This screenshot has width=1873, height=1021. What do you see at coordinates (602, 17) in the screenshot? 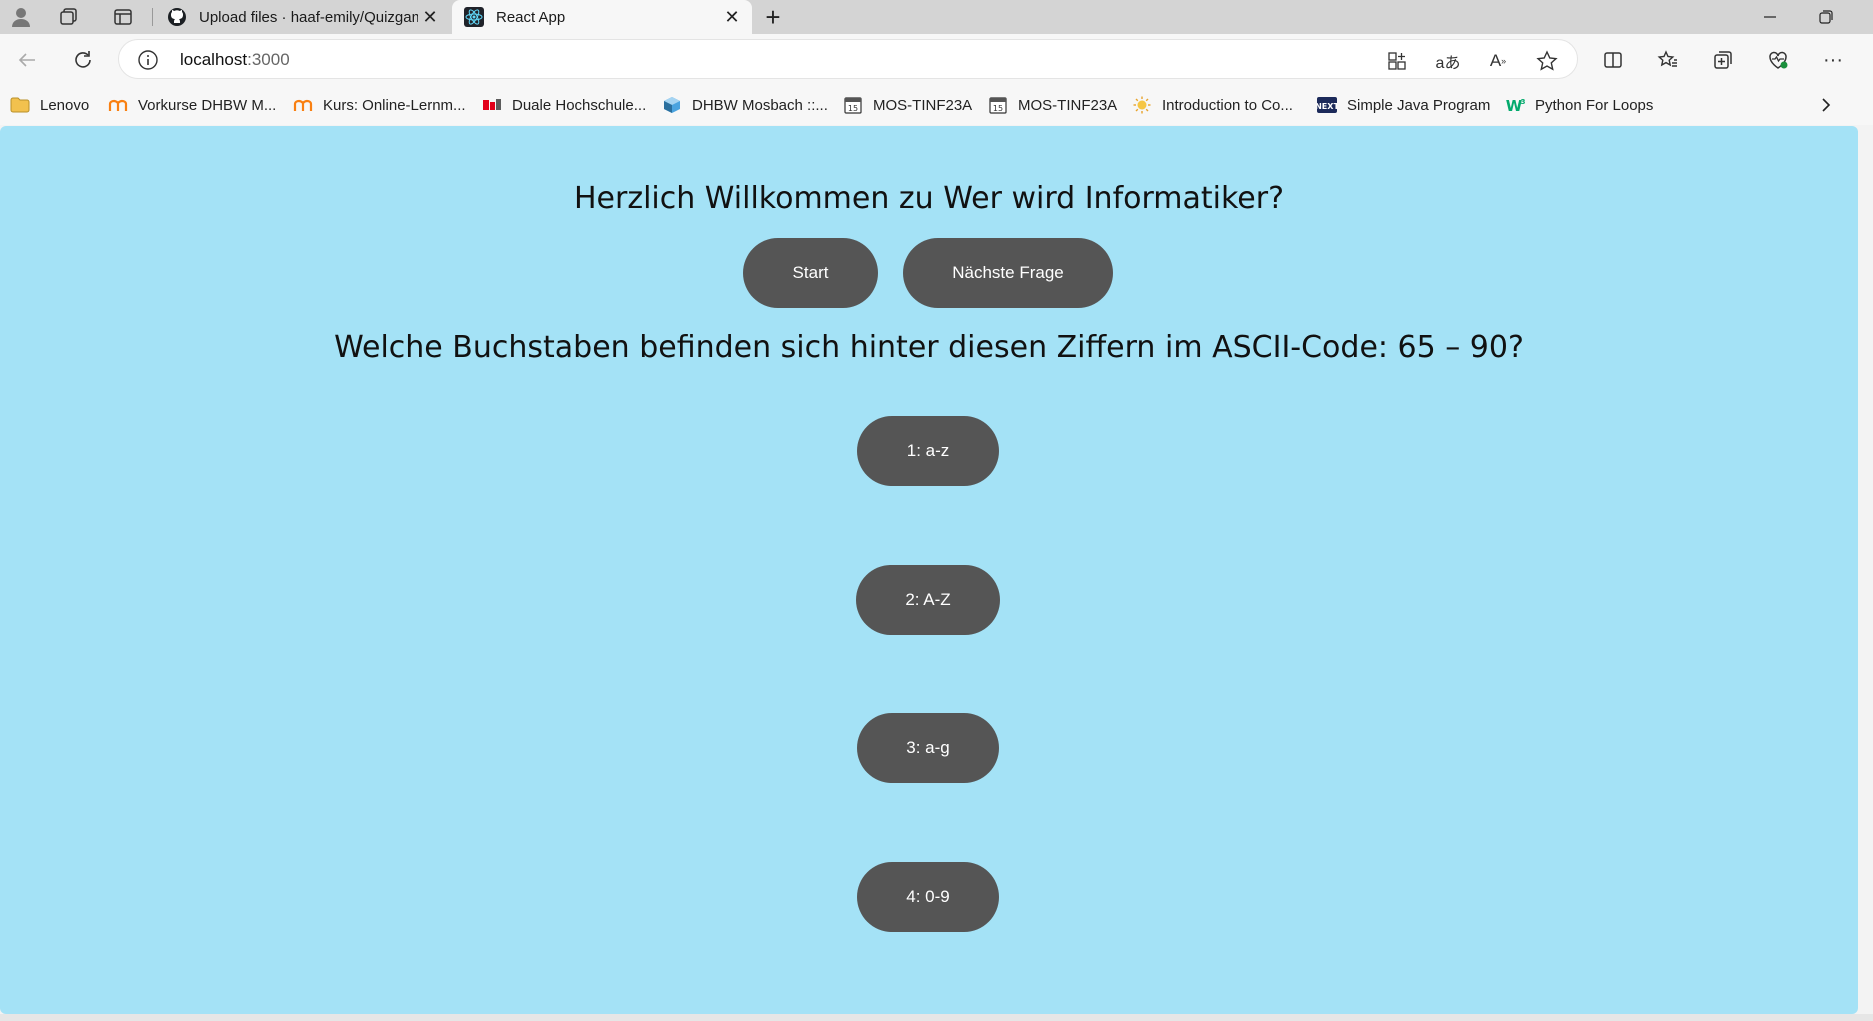
I see `tab-react-app: React App ✕` at bounding box center [602, 17].